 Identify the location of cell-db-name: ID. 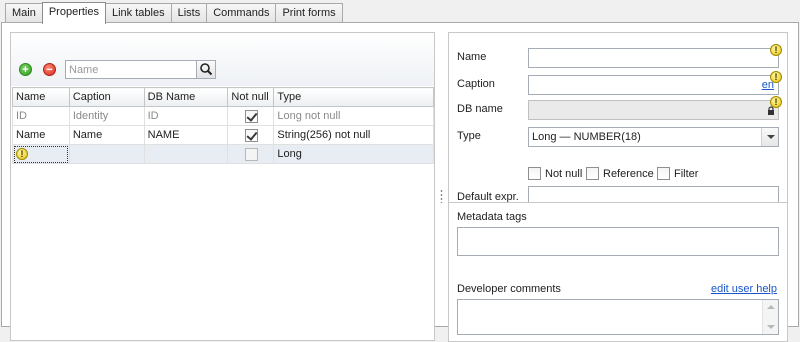
(186, 116).